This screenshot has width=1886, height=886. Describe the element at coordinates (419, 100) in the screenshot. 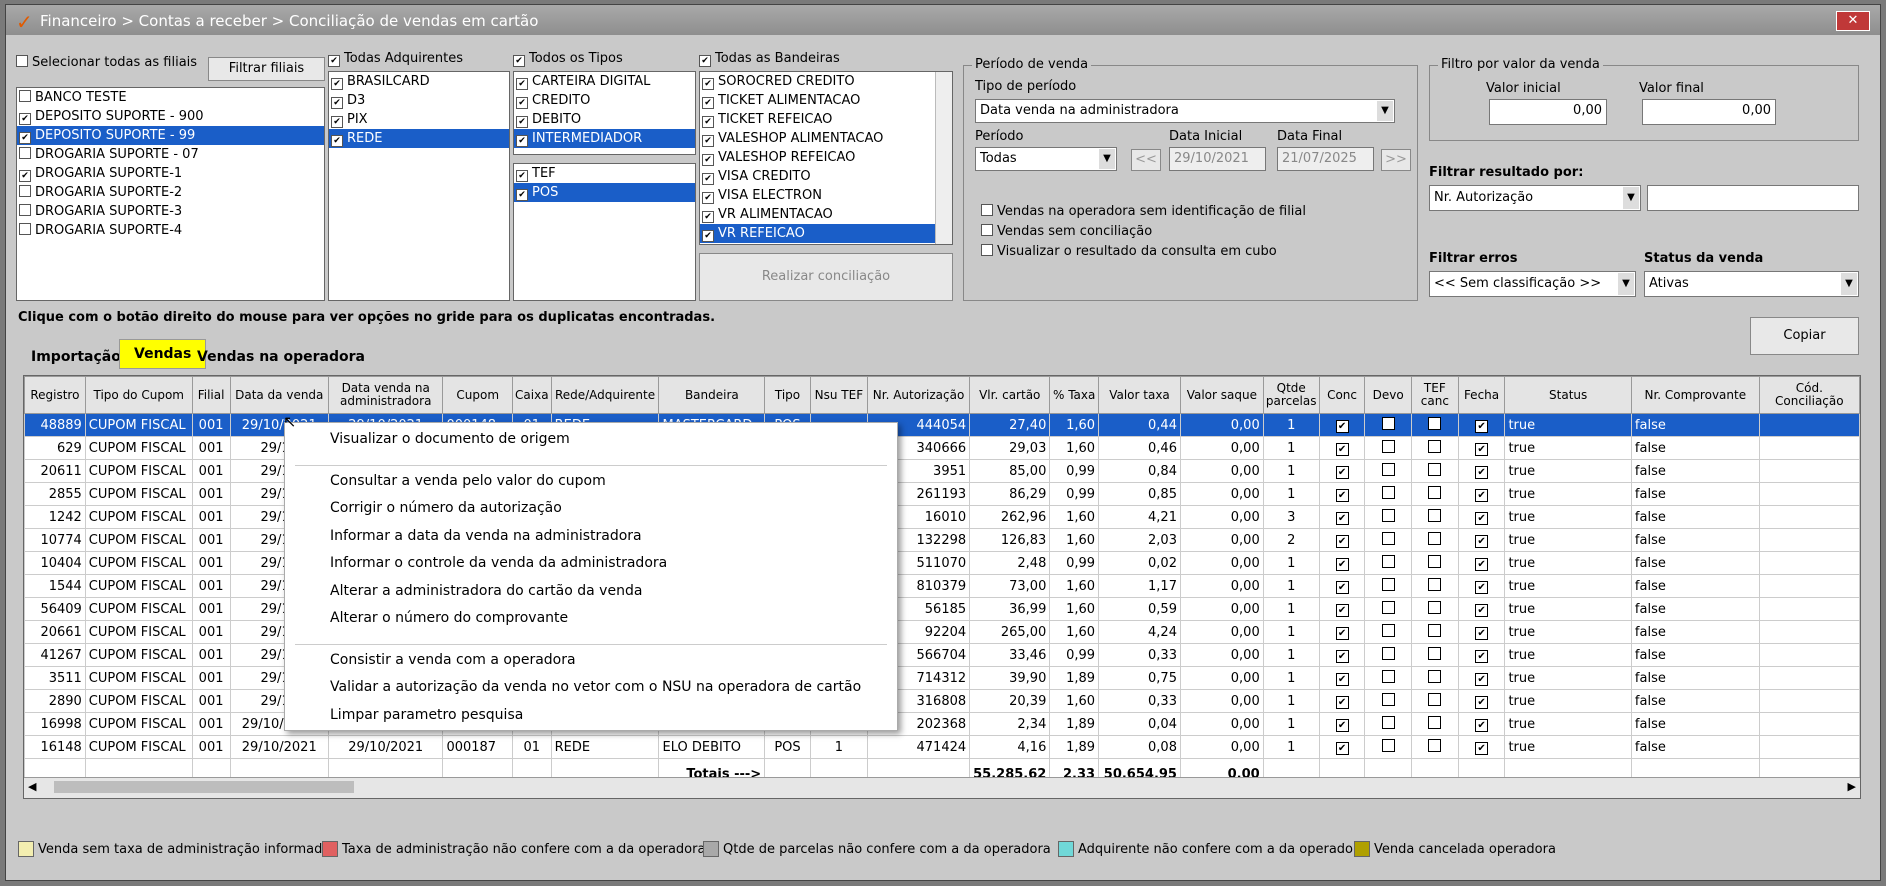

I see `list-item: ✔ D3` at that location.